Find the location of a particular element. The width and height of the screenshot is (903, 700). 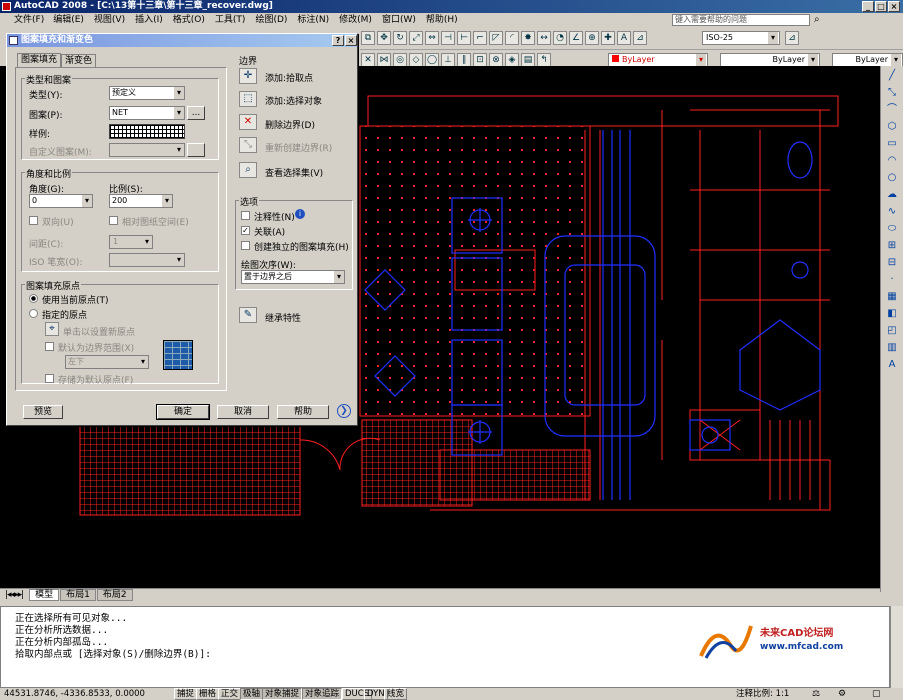

hatch-icon: ▦ is located at coordinates (892, 297).